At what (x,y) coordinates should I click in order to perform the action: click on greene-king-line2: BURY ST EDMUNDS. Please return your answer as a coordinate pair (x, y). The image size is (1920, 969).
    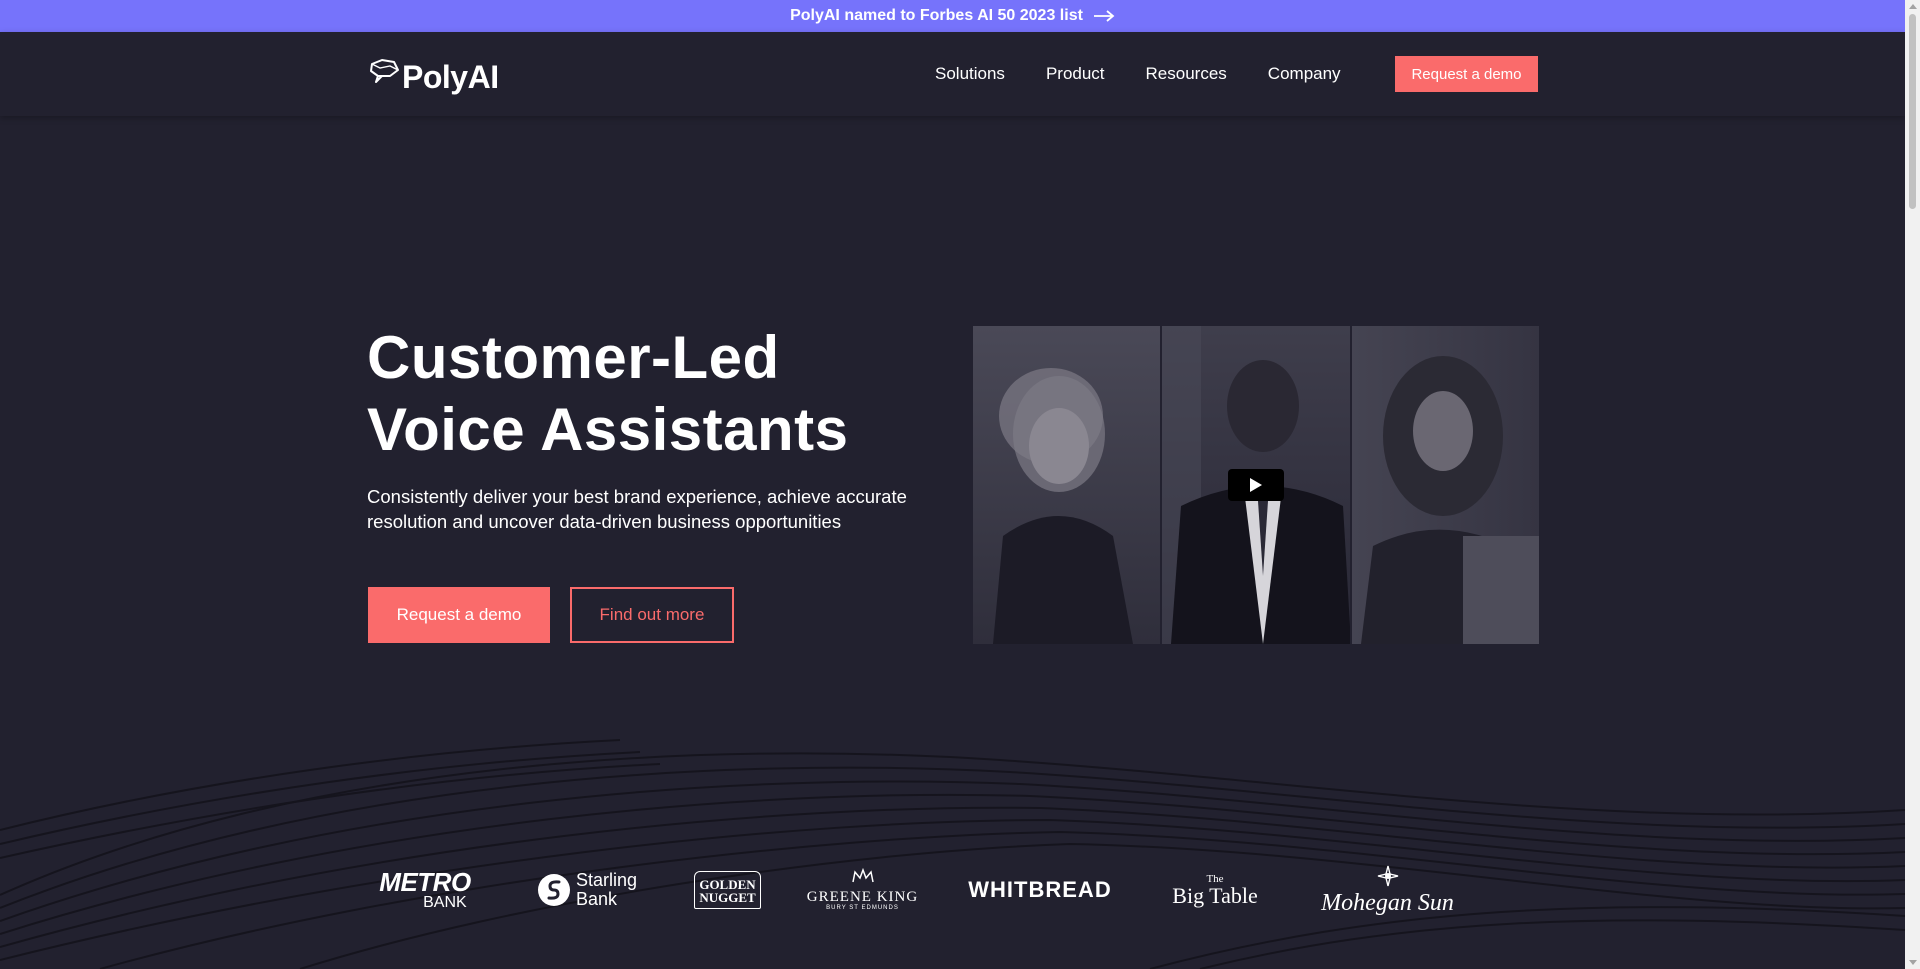
    Looking at the image, I should click on (862, 908).